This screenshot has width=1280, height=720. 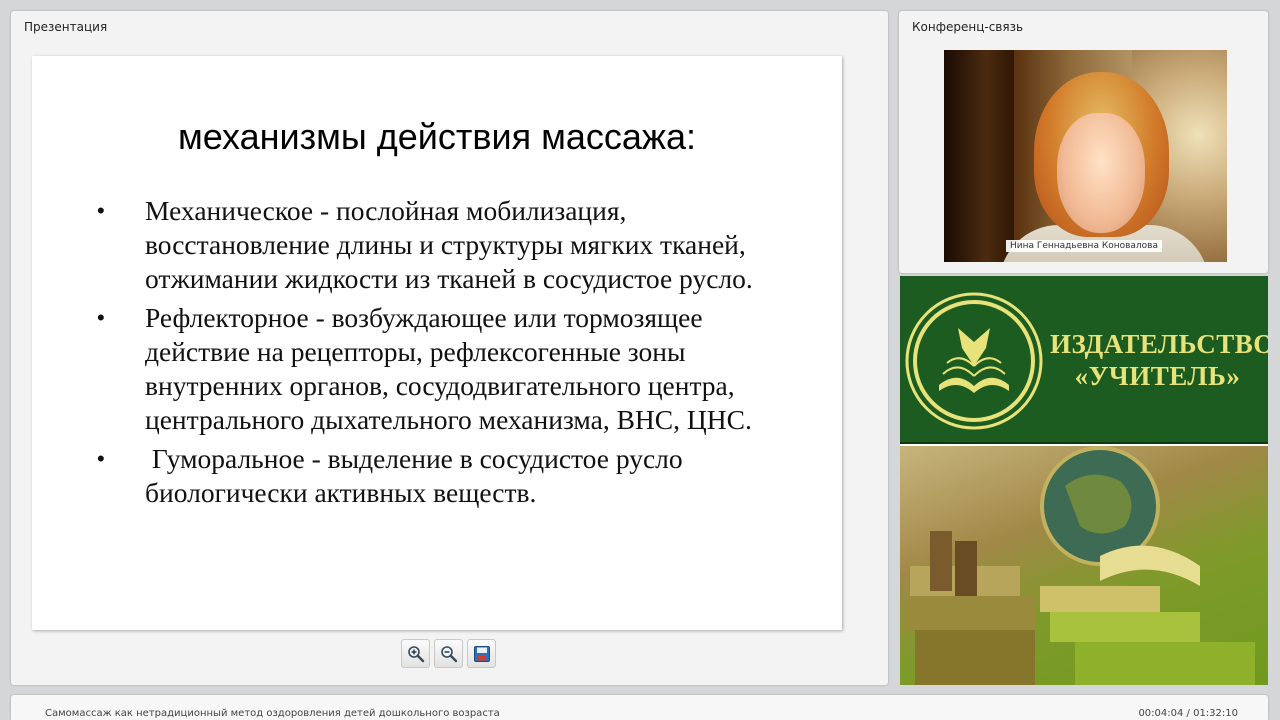 I want to click on publisher-banner-header: ИЗДАТЕЛЬСТВО «УЧИТЕЛЬ», so click(x=1084, y=360).